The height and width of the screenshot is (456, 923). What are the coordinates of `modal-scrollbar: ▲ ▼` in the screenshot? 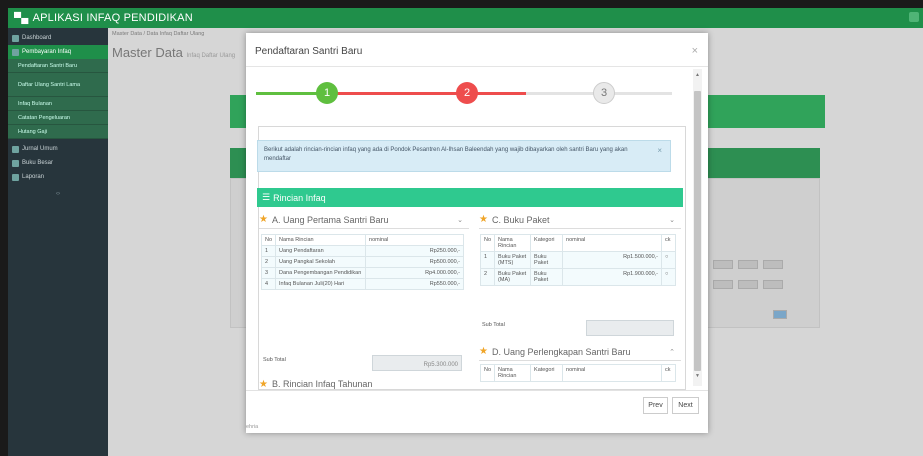 It's located at (697, 227).